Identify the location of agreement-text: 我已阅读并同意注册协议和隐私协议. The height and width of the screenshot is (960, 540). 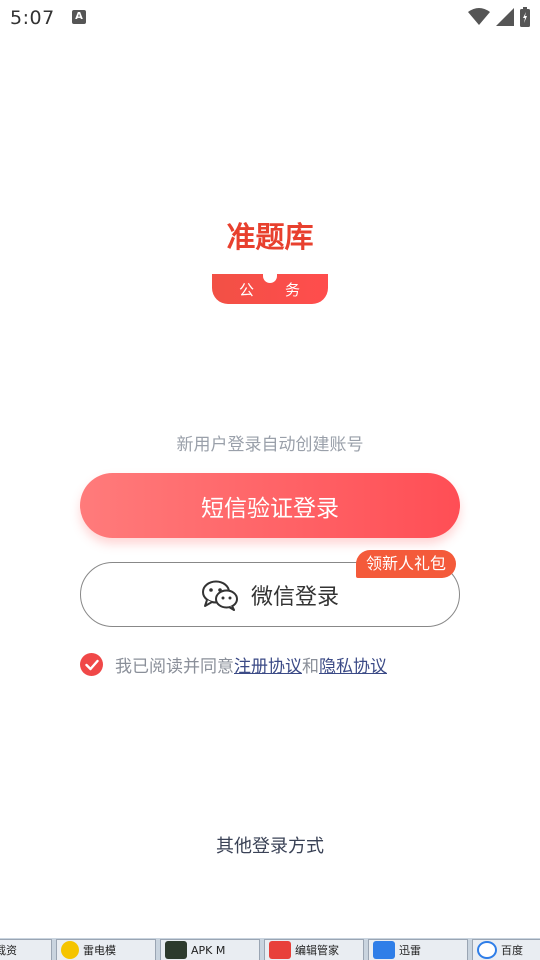
(251, 664).